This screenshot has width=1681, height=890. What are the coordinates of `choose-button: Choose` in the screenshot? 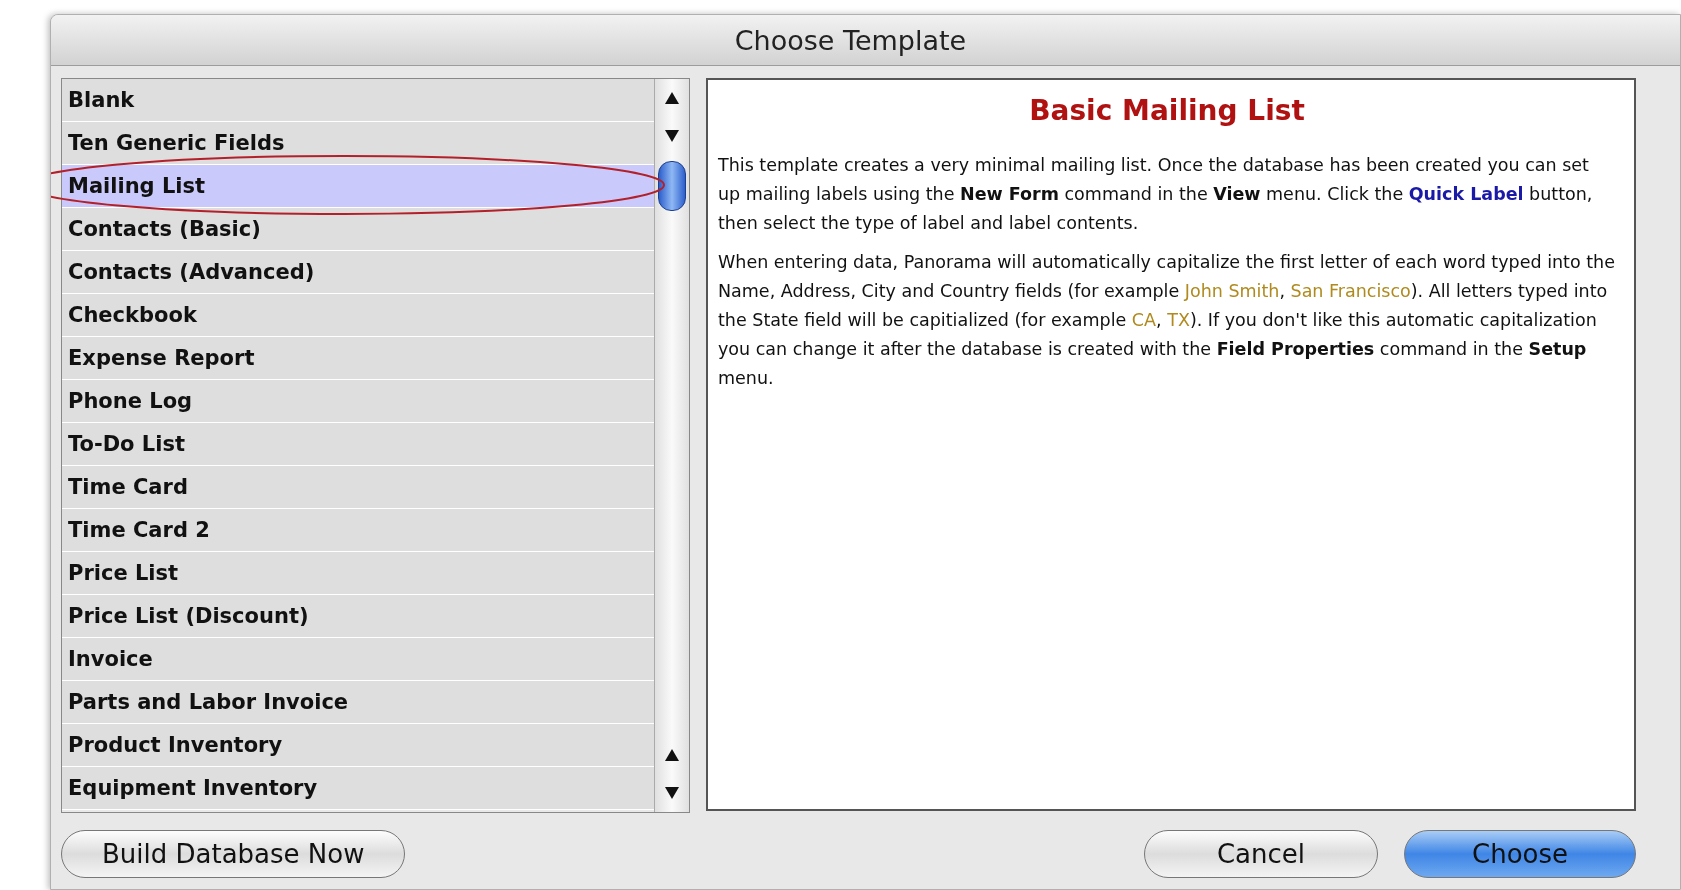 It's located at (1520, 854).